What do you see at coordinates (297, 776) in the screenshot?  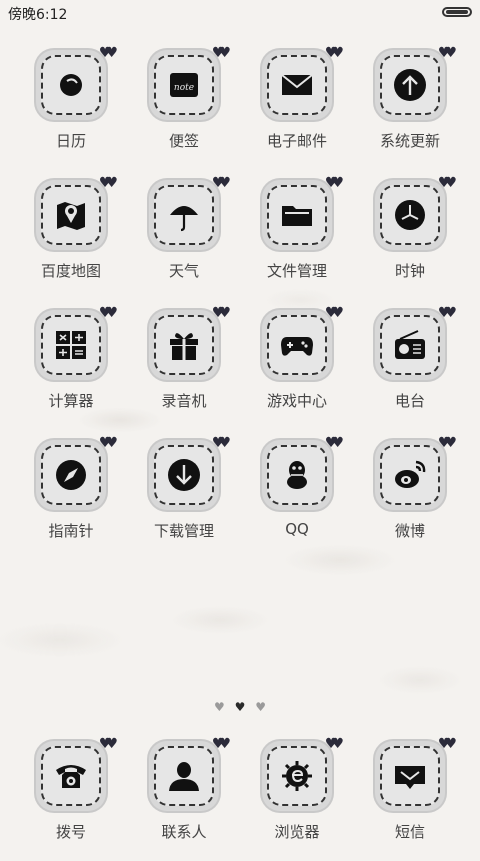 I see `browser-icon` at bounding box center [297, 776].